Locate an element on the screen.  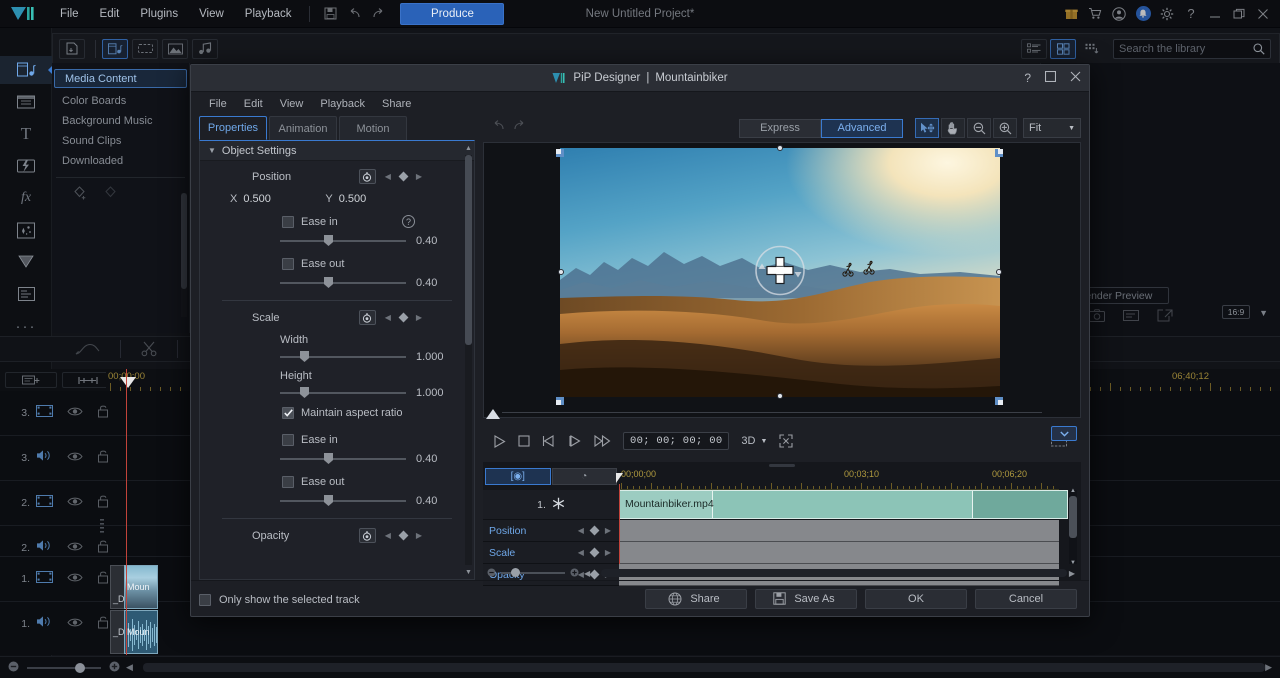
menu-plugins: Plugins is located at coordinates (159, 14).